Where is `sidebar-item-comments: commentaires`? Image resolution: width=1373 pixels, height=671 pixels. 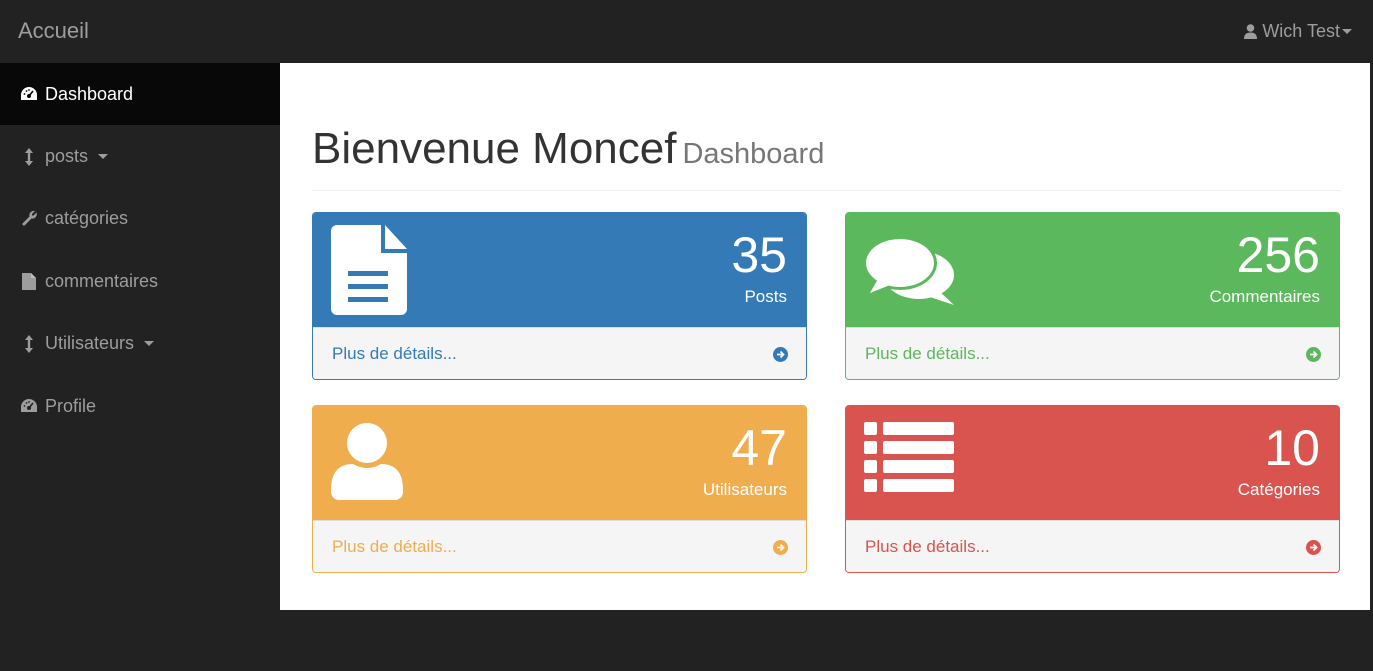 sidebar-item-comments: commentaires is located at coordinates (140, 281).